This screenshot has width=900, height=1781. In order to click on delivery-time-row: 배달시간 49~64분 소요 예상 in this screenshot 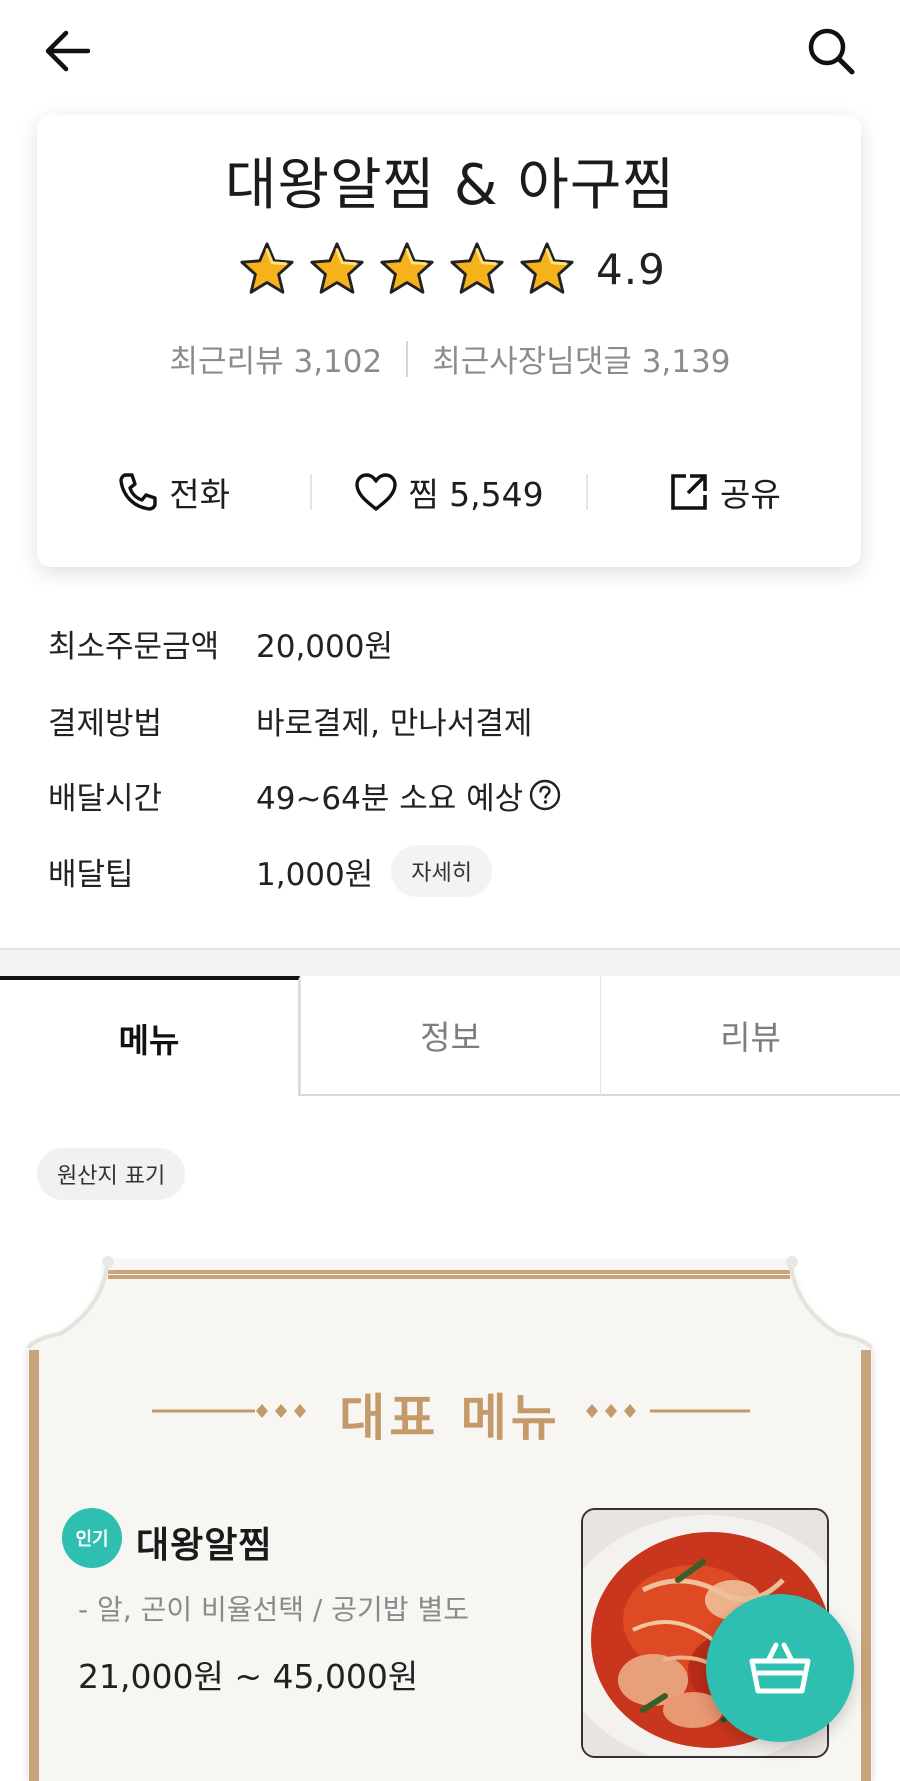, I will do `click(458, 795)`.